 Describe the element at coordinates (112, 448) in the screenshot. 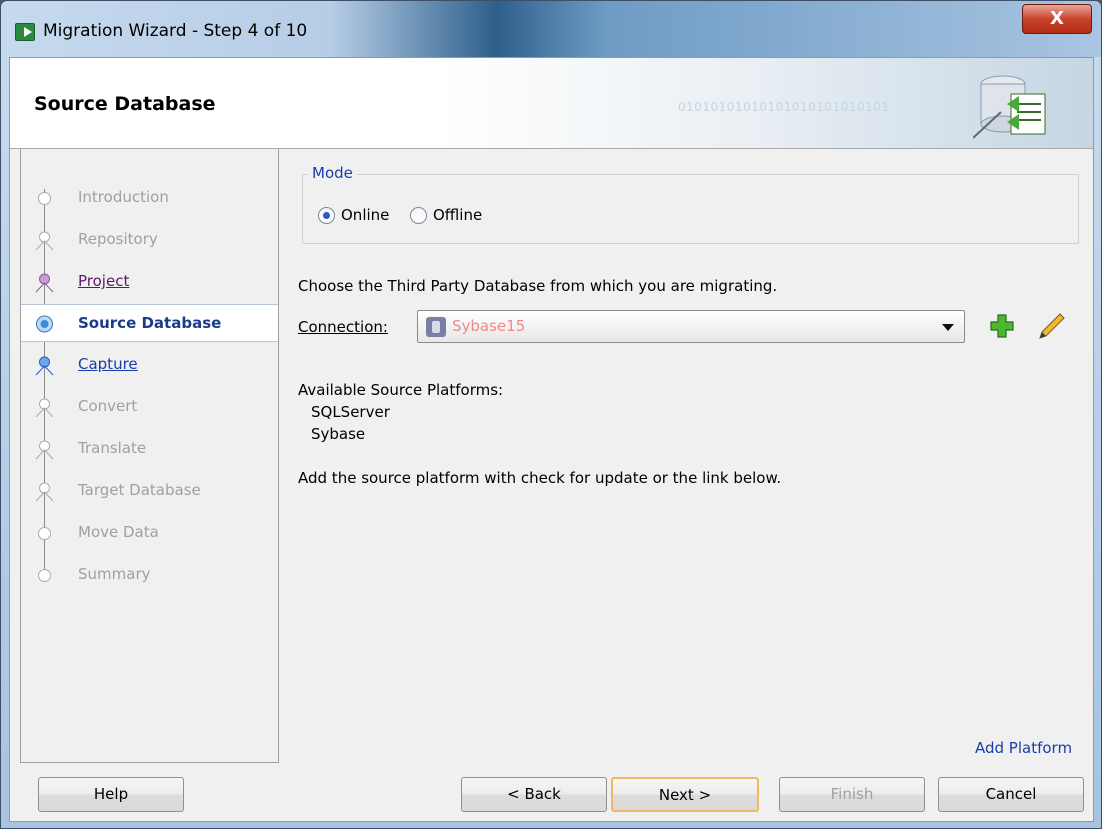

I see `step-label: Translate` at that location.